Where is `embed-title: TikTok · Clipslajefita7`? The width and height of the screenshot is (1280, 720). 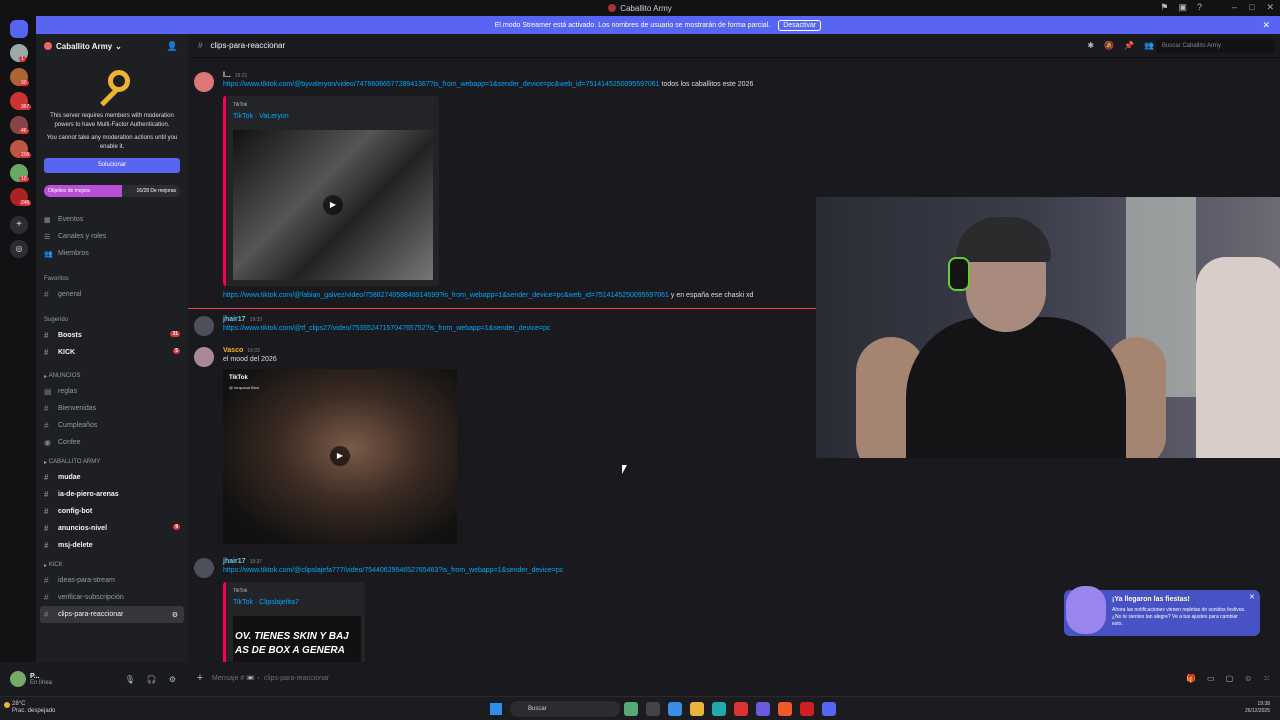 embed-title: TikTok · Clipslajefita7 is located at coordinates (266, 602).